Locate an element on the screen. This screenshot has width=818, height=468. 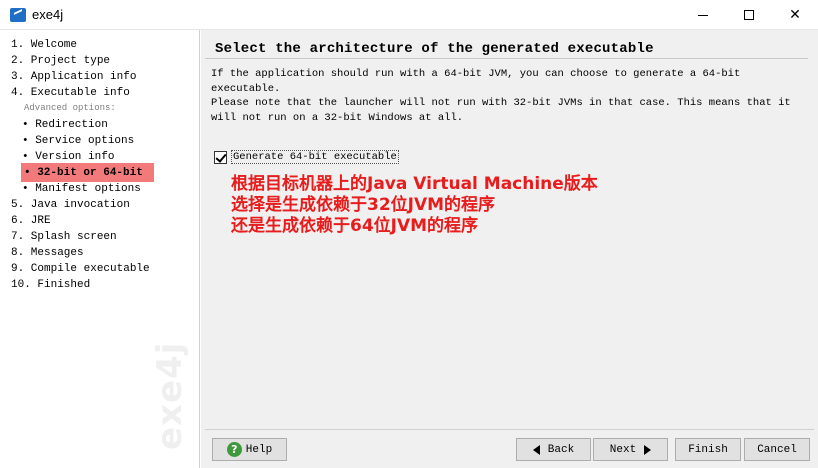
cancel-button: Cancel is located at coordinates (777, 449).